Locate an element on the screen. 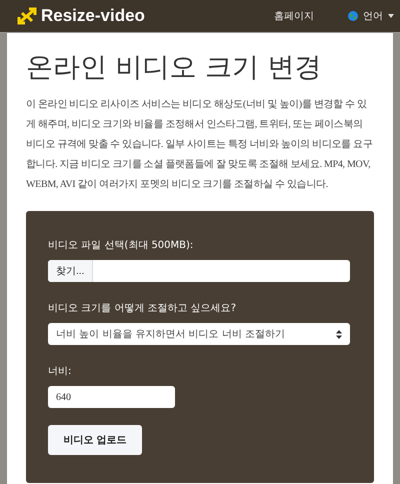  caret-icon is located at coordinates (391, 16).